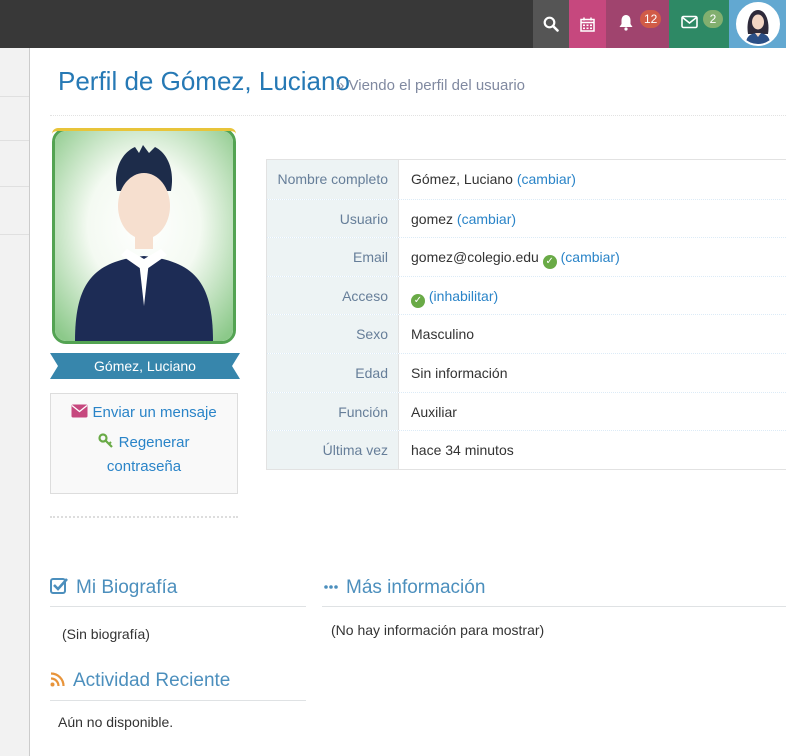 This screenshot has height=756, width=786. I want to click on info-row-sex: Sexo Masculino, so click(526, 333).